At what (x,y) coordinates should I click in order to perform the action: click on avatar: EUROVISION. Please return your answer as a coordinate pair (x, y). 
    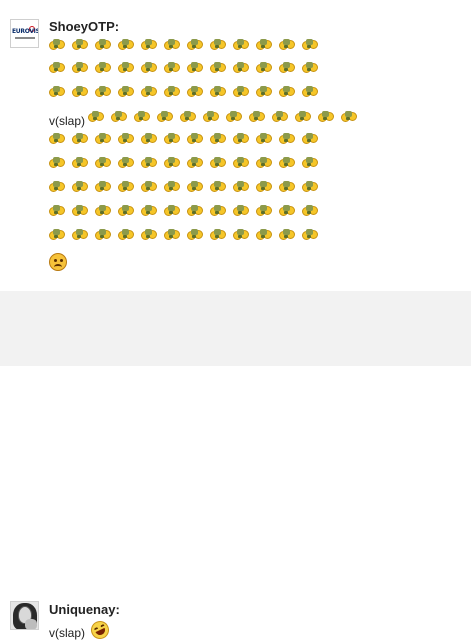
    Looking at the image, I should click on (24, 33).